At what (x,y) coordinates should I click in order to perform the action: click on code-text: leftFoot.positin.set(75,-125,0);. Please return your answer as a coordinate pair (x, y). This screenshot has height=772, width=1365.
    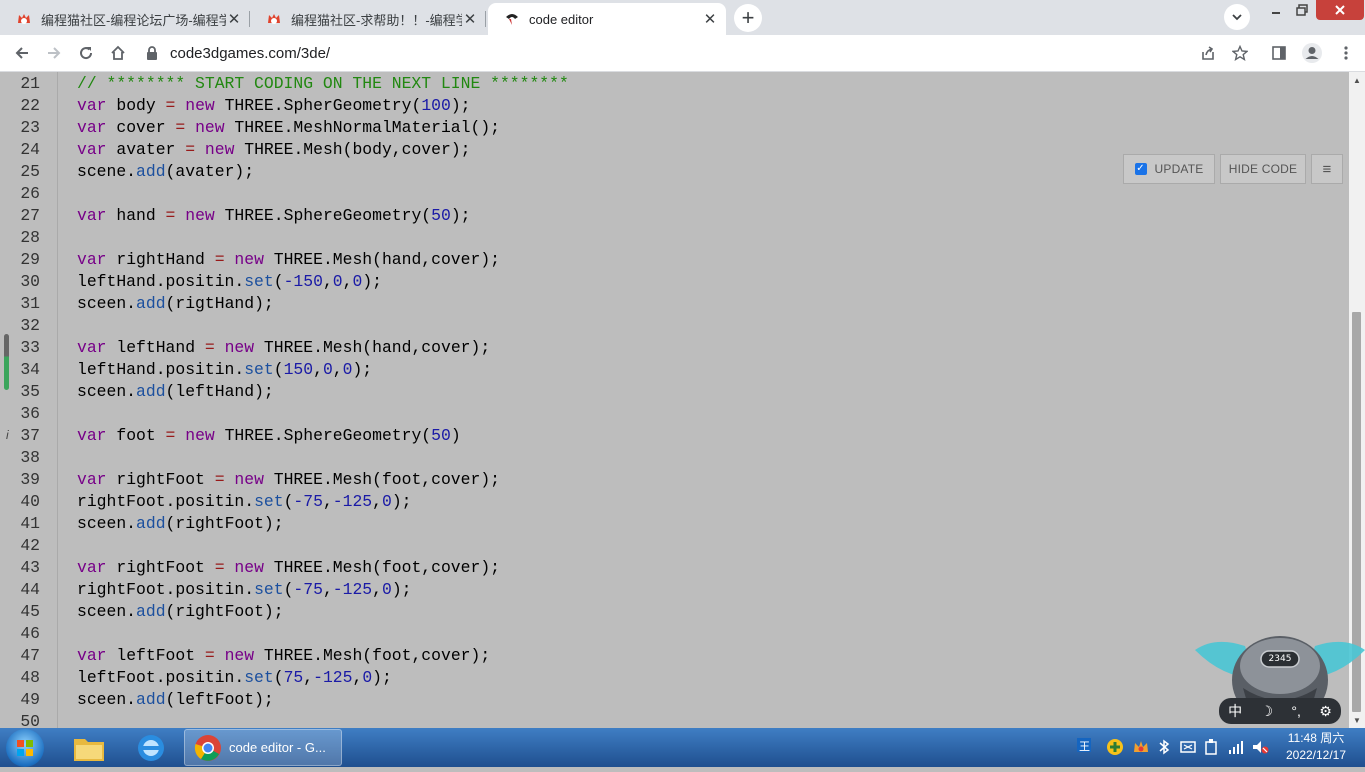
    Looking at the image, I should click on (234, 678).